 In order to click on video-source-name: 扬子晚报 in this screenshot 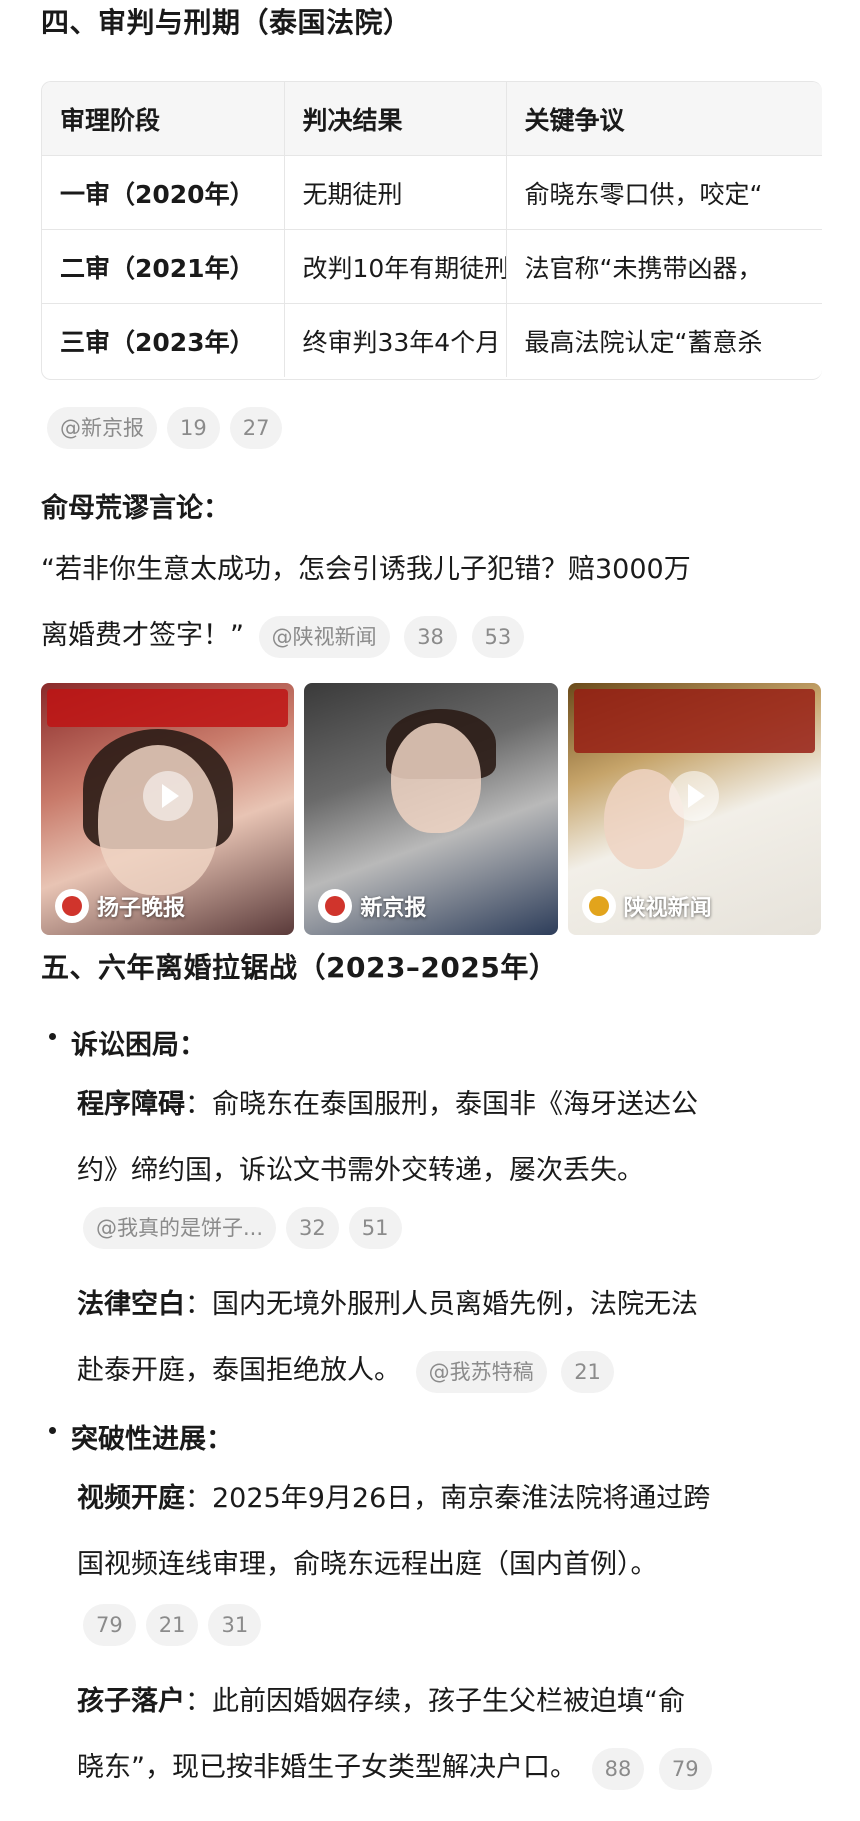, I will do `click(141, 908)`.